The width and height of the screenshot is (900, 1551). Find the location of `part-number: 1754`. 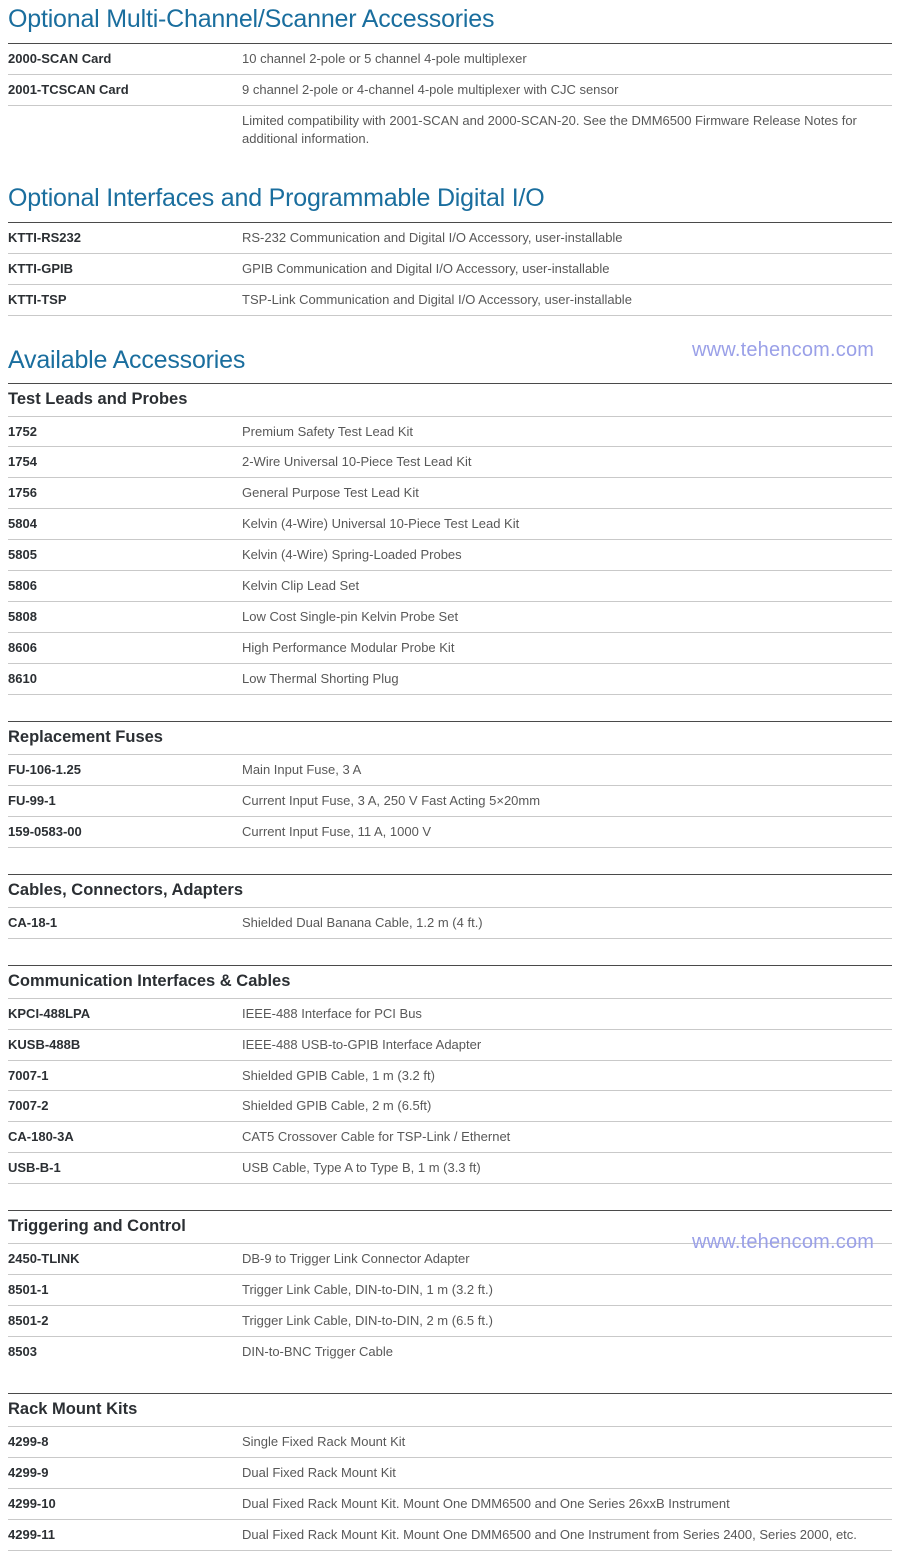

part-number: 1754 is located at coordinates (22, 462).